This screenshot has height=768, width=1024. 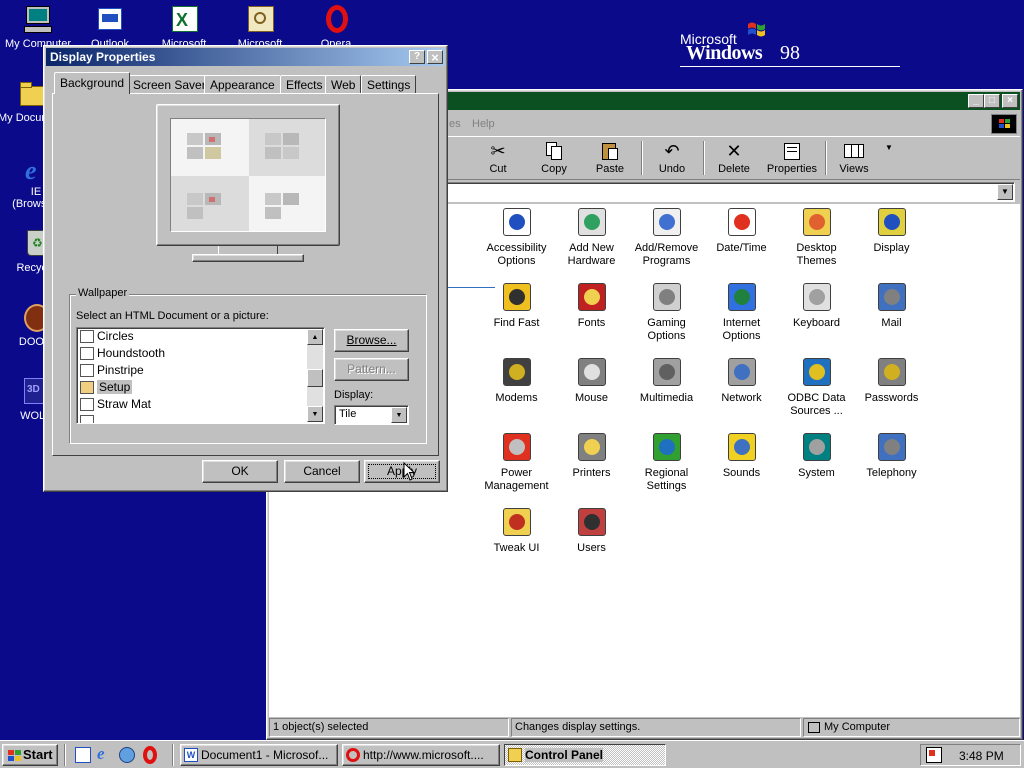 What do you see at coordinates (516, 530) in the screenshot?
I see `cp-item-tweak-ui: Tweak UI` at bounding box center [516, 530].